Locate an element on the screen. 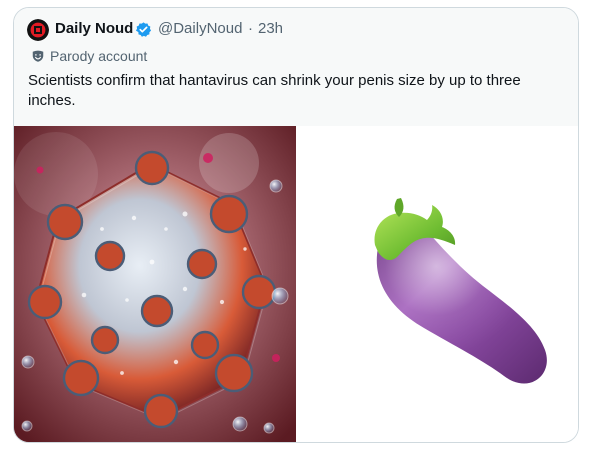 This screenshot has height=458, width=595. avatar is located at coordinates (38, 30).